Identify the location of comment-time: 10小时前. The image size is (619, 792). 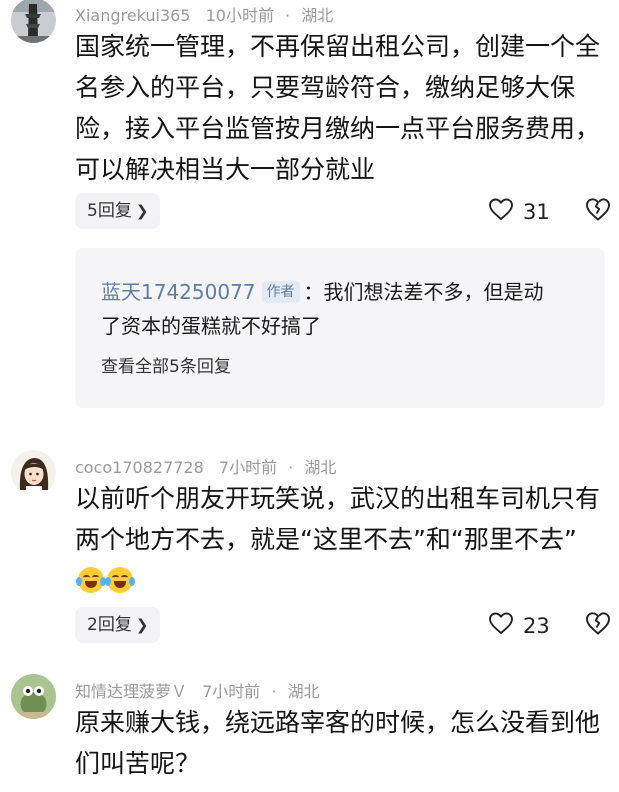
(239, 15).